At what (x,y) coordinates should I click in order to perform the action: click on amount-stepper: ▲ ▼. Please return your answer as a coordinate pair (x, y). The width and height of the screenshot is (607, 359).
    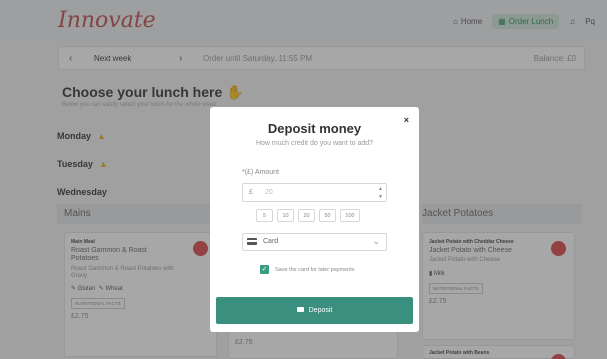
    Looking at the image, I should click on (380, 193).